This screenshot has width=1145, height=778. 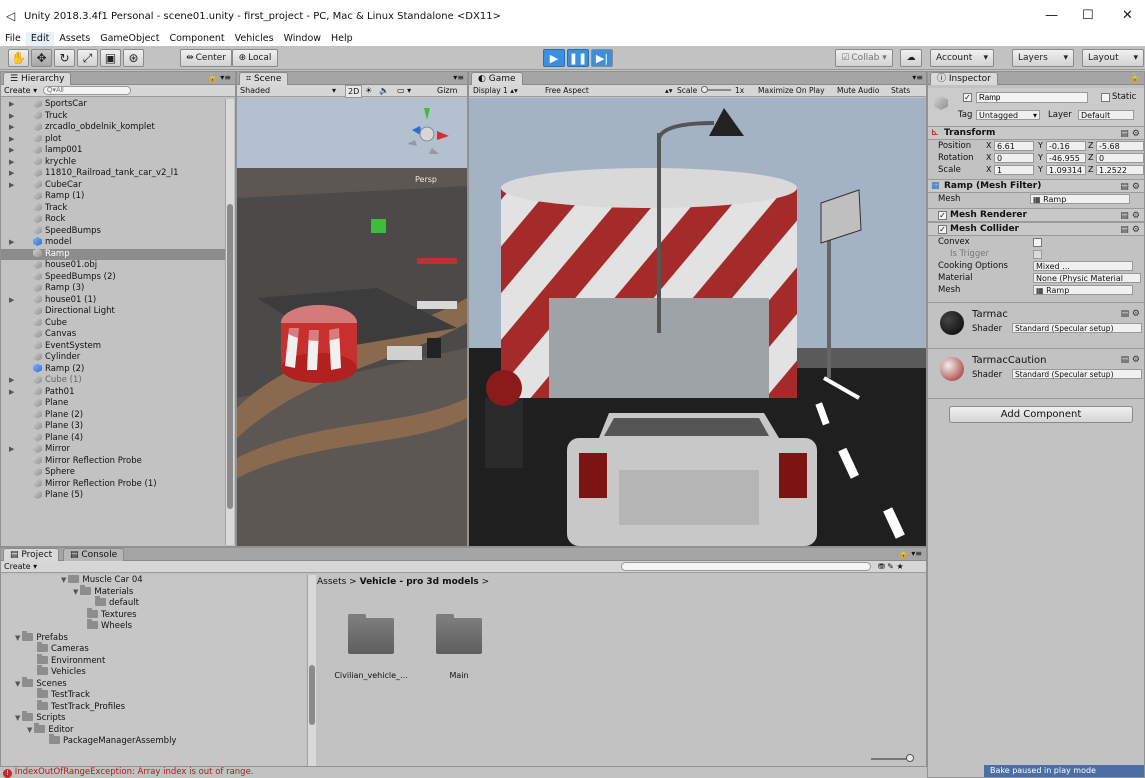 I want to click on rotate-tool-icon: ↻, so click(x=64, y=58).